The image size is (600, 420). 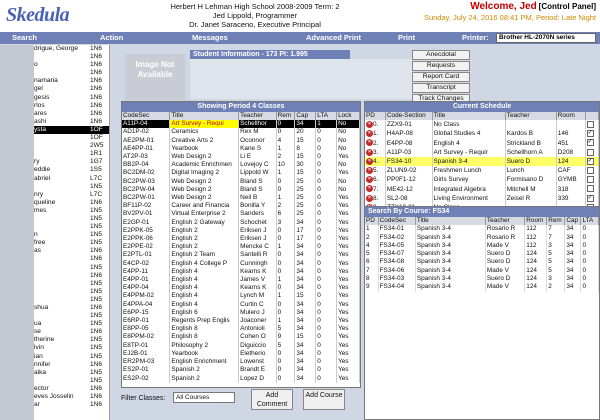 What do you see at coordinates (241, 370) in the screenshot?
I see `period-class-row: ES2P-01 Spanish 2 Brandt E 0 34 0 Yes` at bounding box center [241, 370].